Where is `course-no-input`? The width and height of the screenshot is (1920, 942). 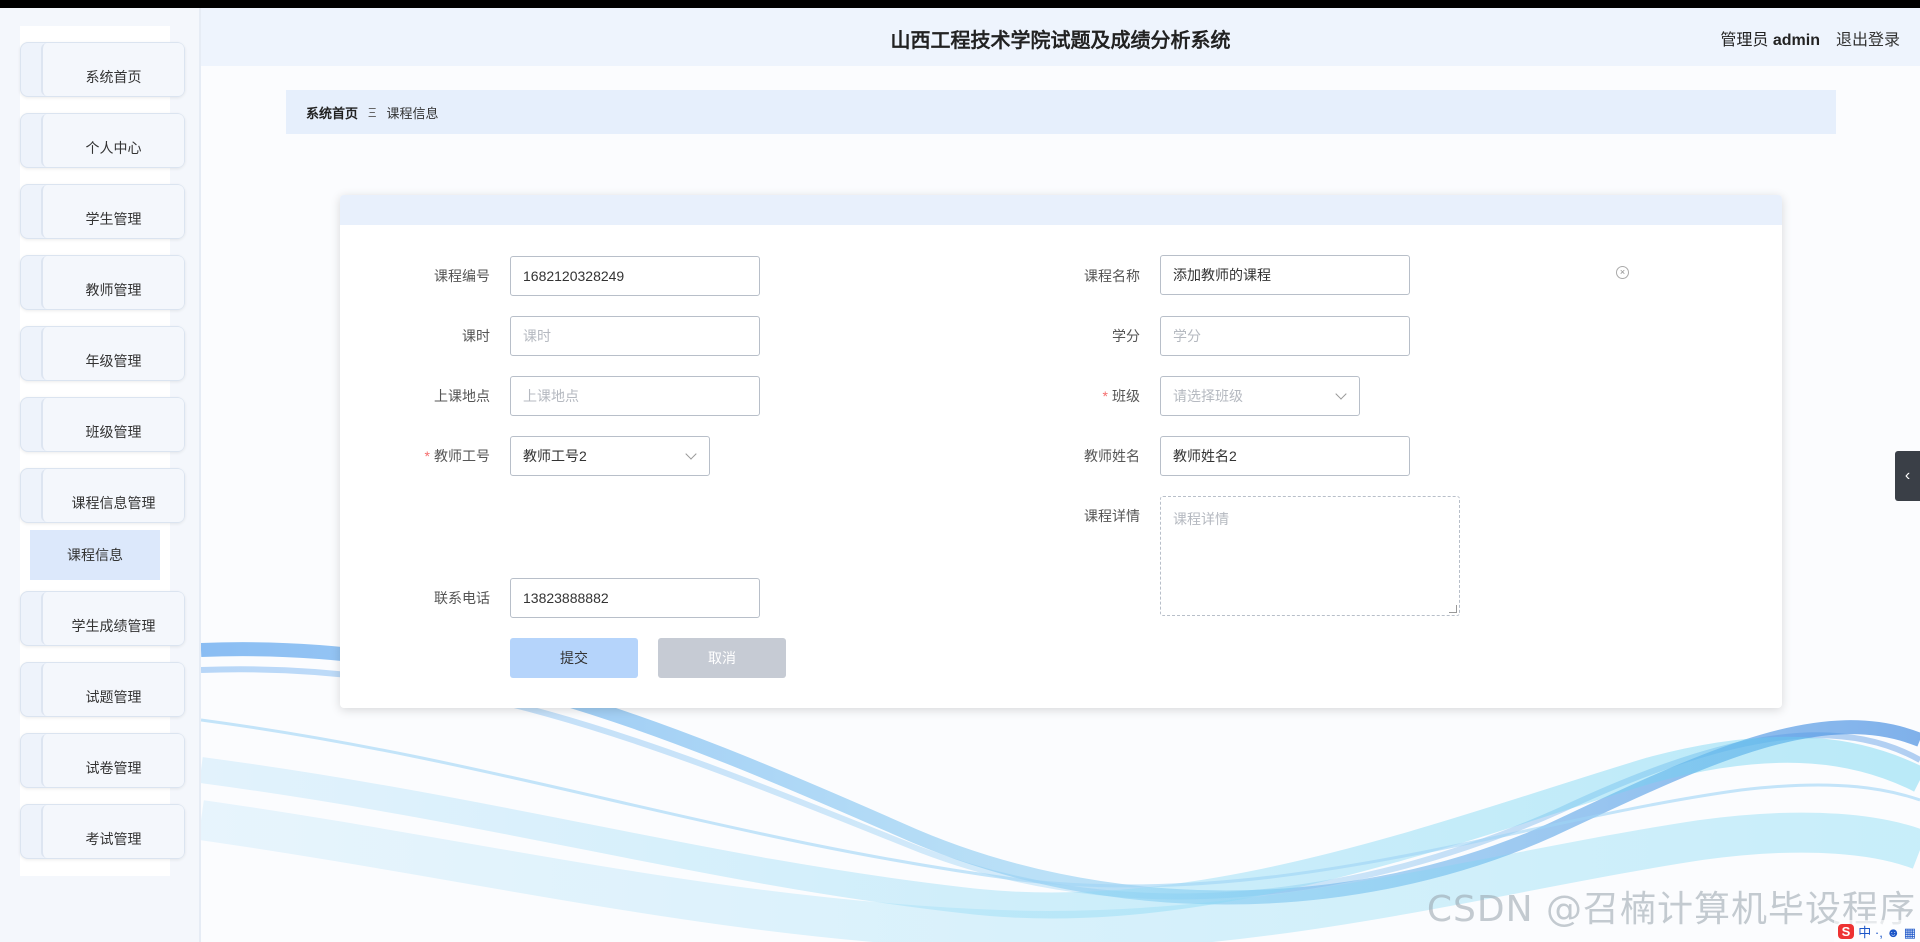 course-no-input is located at coordinates (635, 276).